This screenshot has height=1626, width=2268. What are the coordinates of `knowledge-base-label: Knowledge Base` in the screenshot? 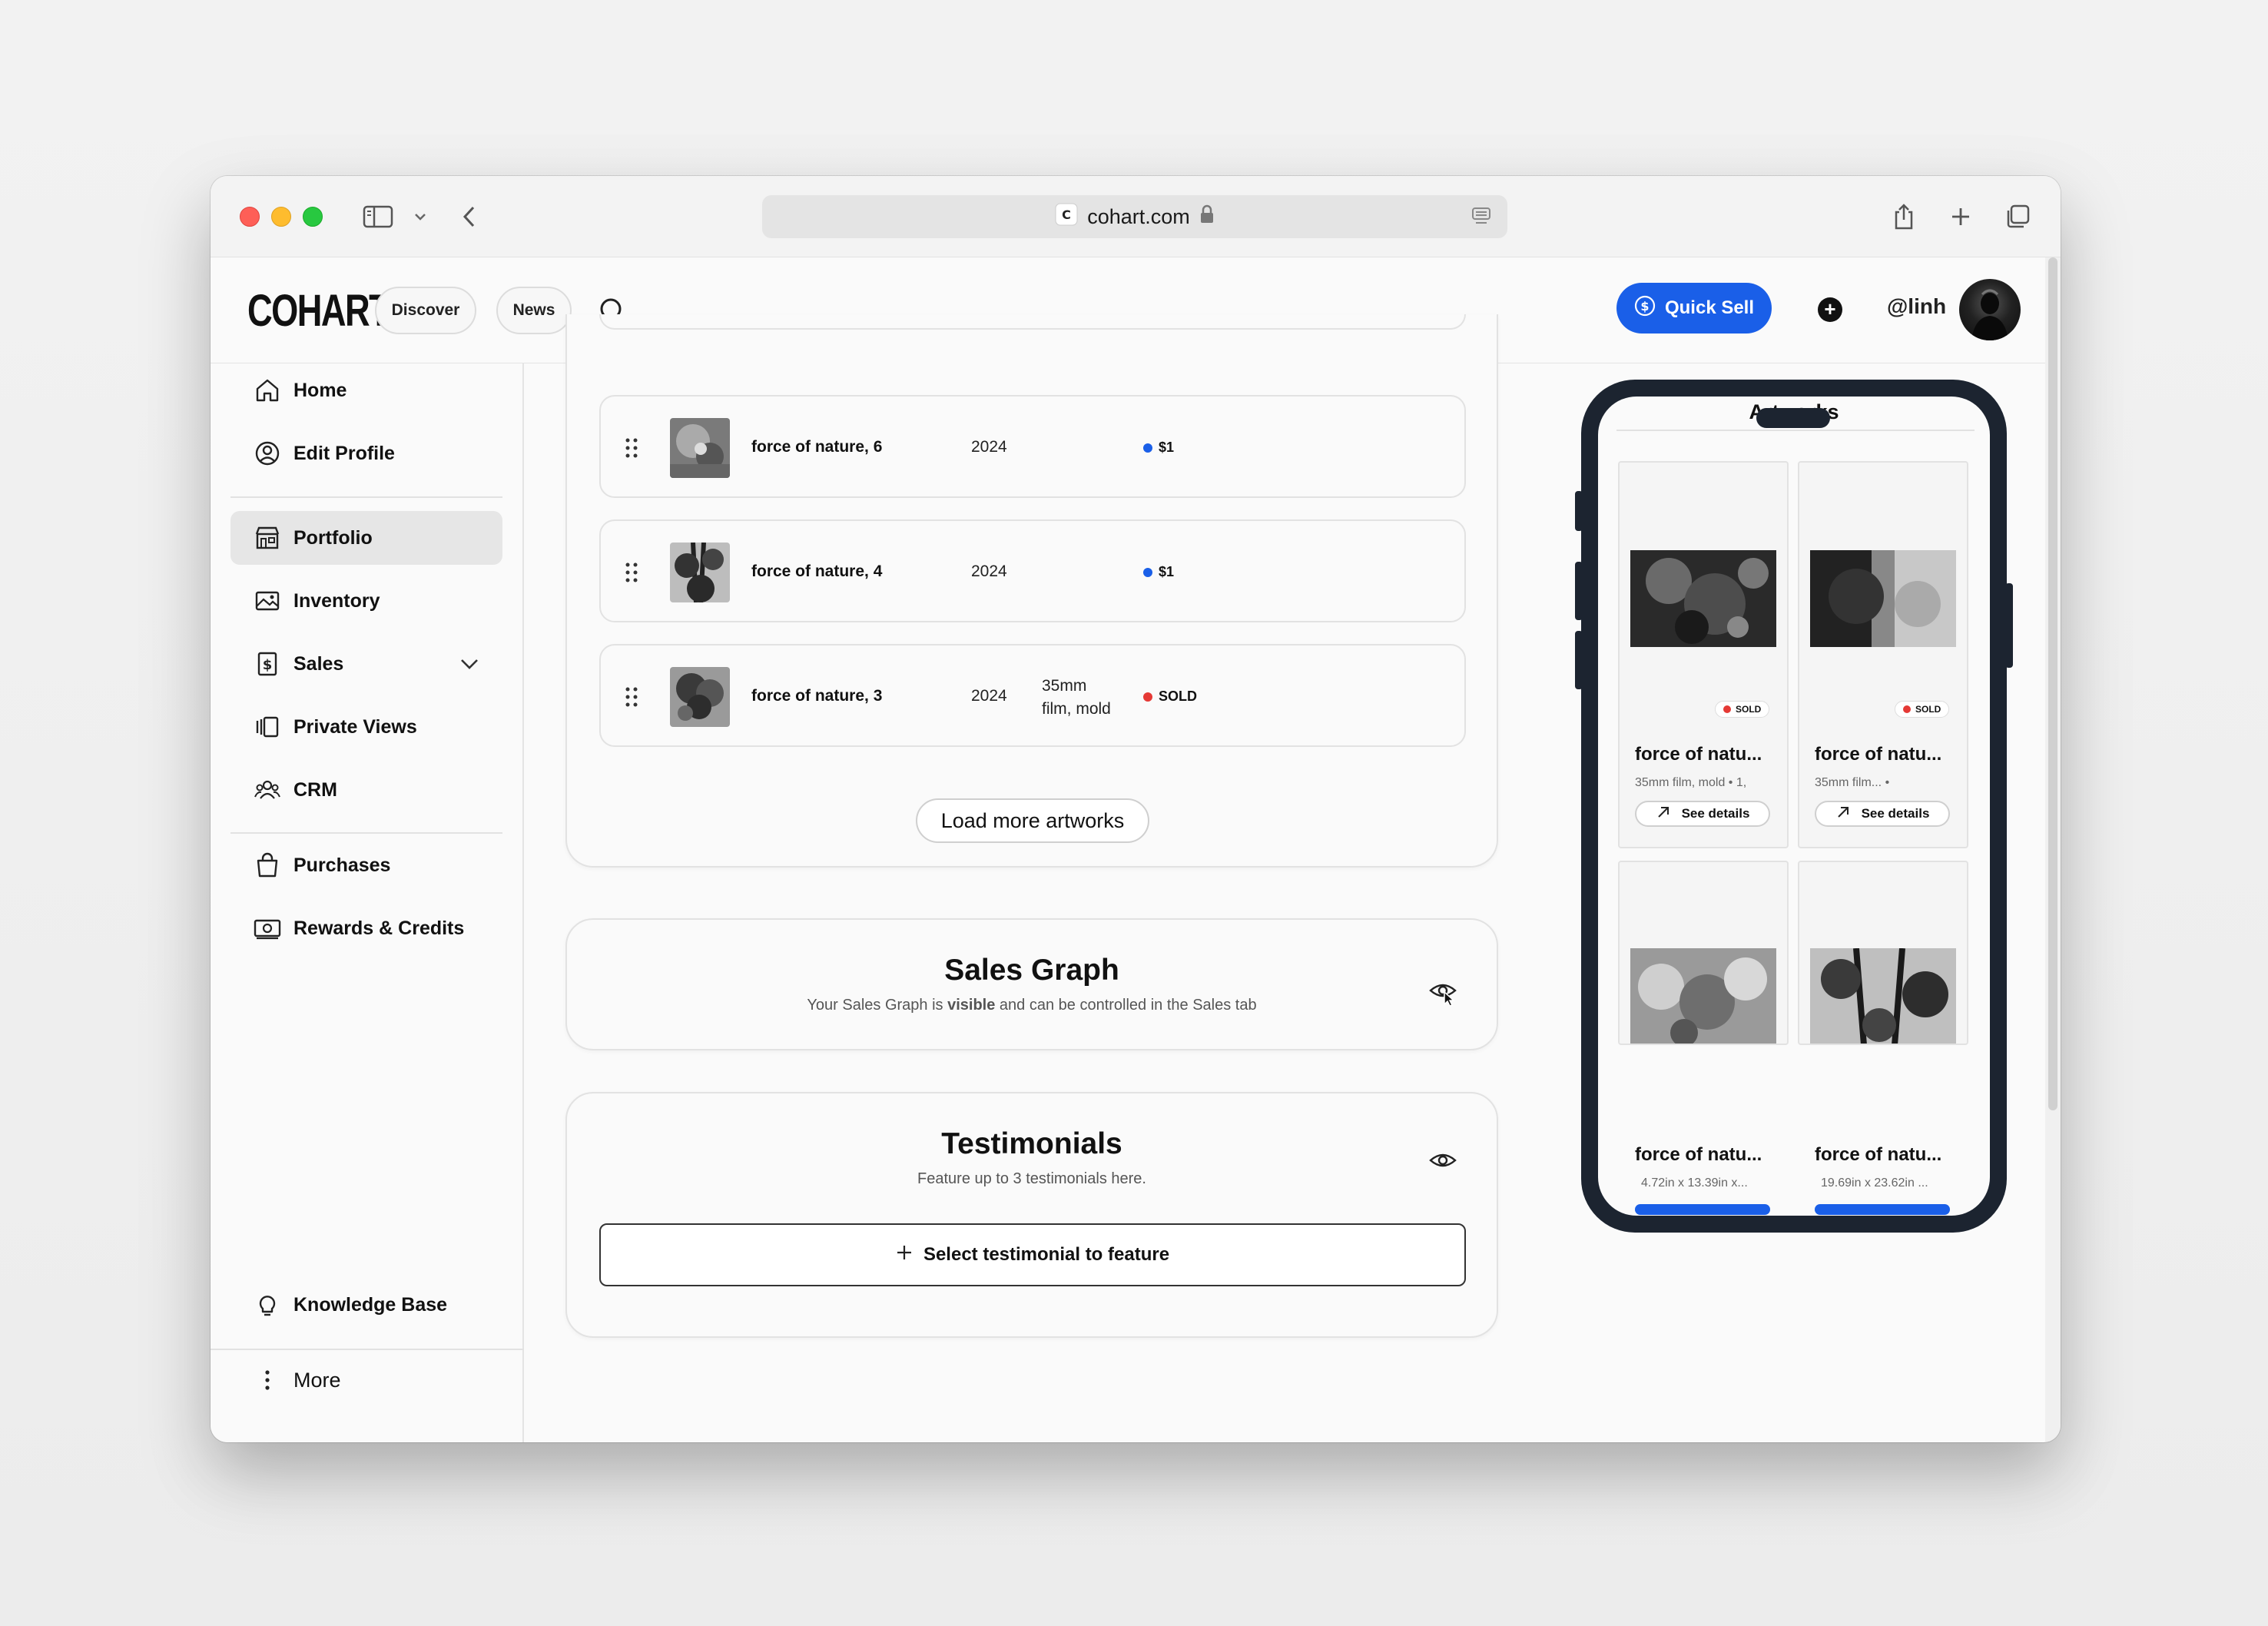 It's located at (370, 1304).